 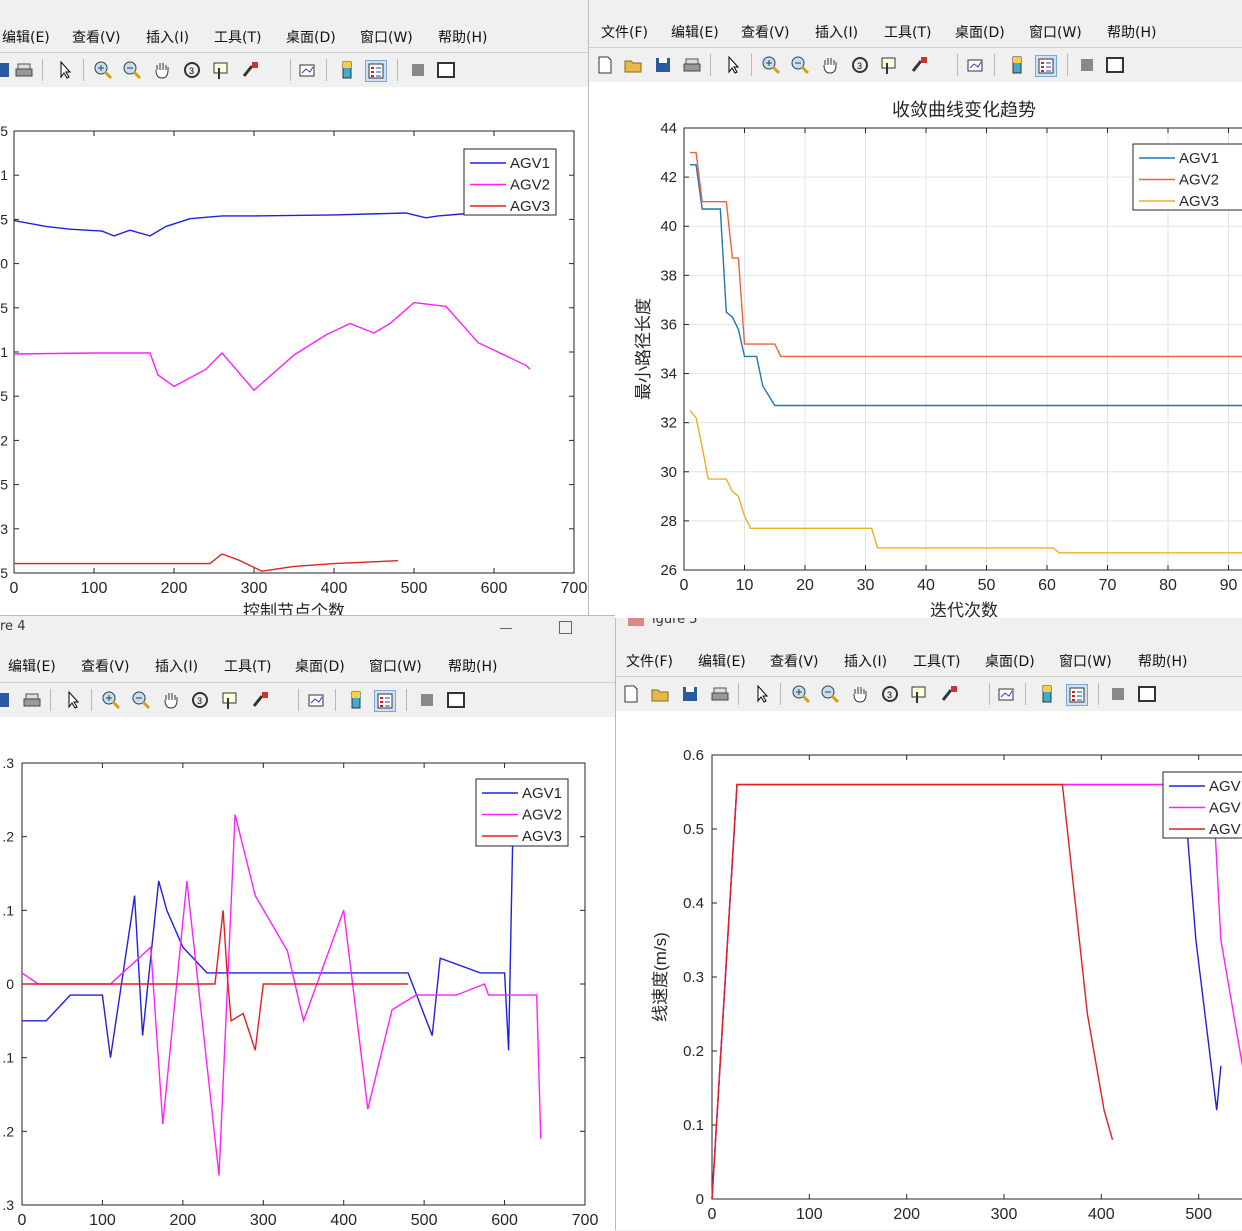 What do you see at coordinates (926, 585) in the screenshot?
I see `x-tick-label: 40` at bounding box center [926, 585].